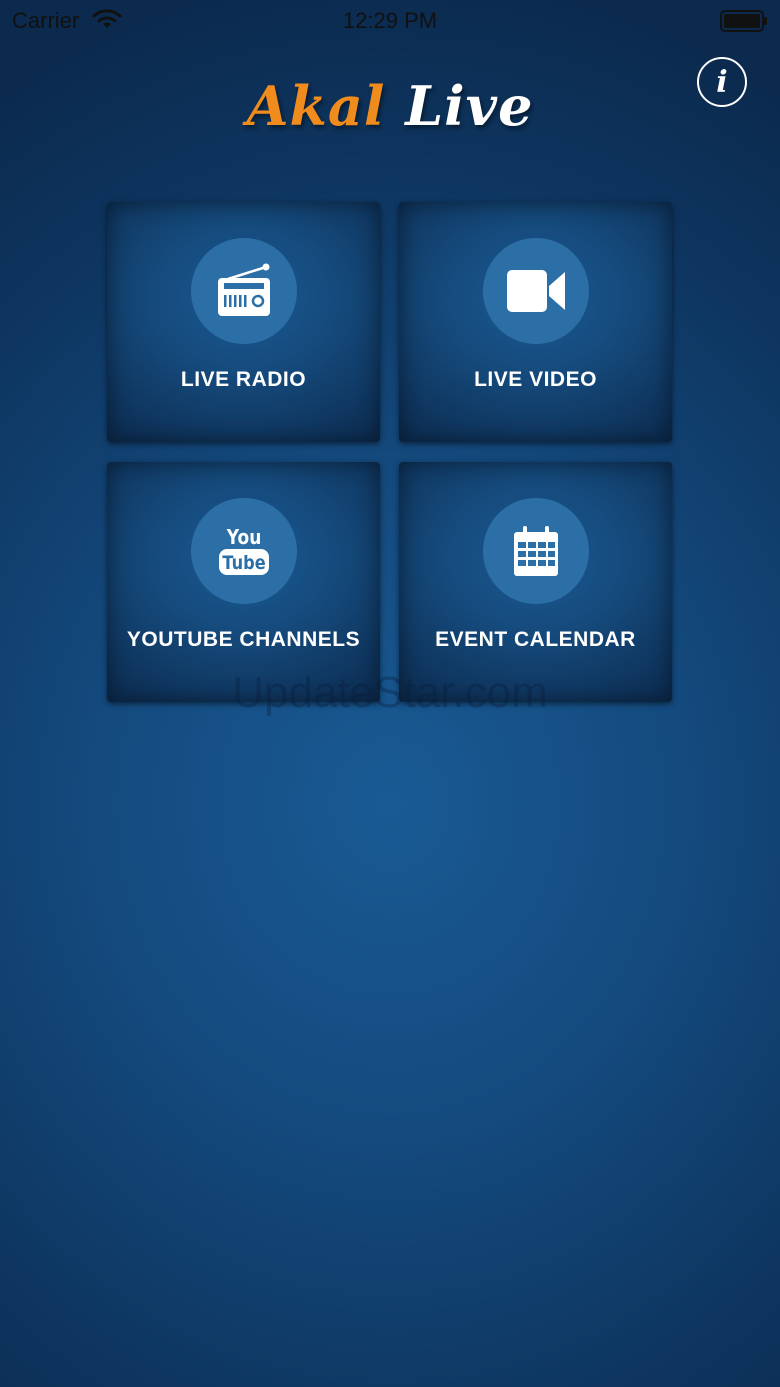 Image resolution: width=780 pixels, height=1387 pixels. What do you see at coordinates (535, 379) in the screenshot?
I see `live-video-label: LIVE VIDEO` at bounding box center [535, 379].